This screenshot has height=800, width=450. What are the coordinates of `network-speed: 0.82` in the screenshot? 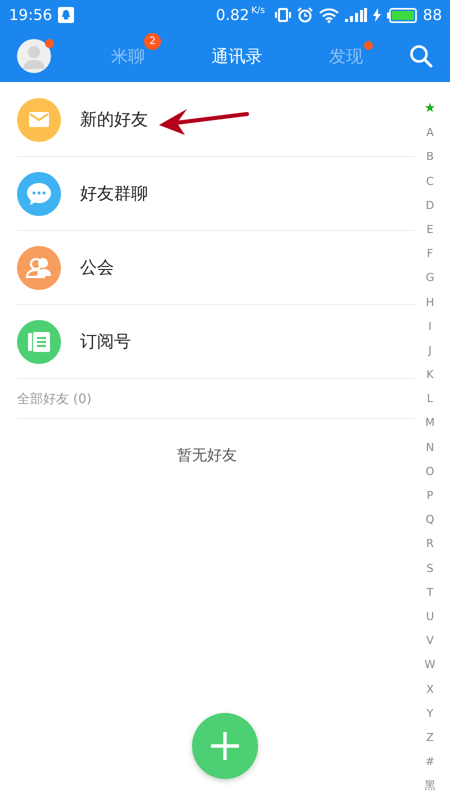 It's located at (233, 15).